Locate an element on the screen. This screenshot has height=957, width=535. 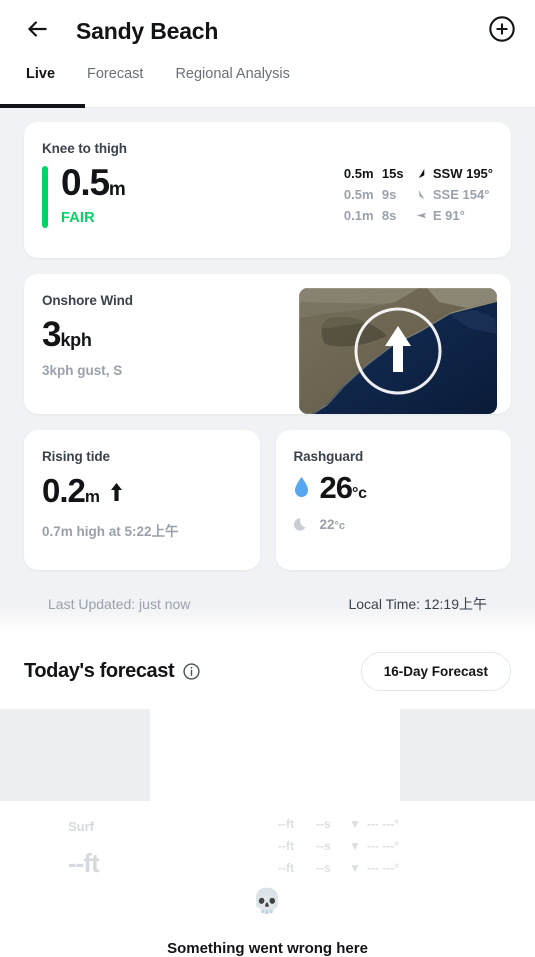
tab-live: Live is located at coordinates (40, 72).